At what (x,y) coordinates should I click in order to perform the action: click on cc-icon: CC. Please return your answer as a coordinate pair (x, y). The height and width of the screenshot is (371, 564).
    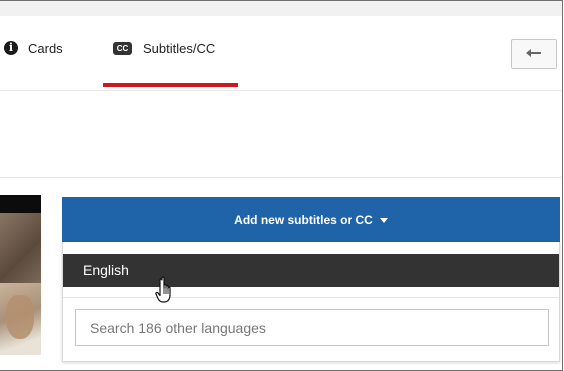
    Looking at the image, I should click on (122, 48).